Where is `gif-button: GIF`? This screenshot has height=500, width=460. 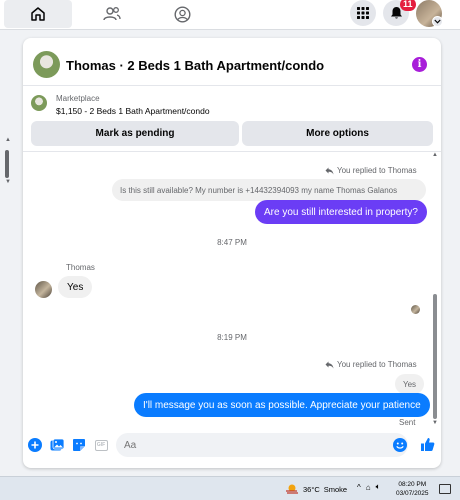 gif-button: GIF is located at coordinates (101, 445).